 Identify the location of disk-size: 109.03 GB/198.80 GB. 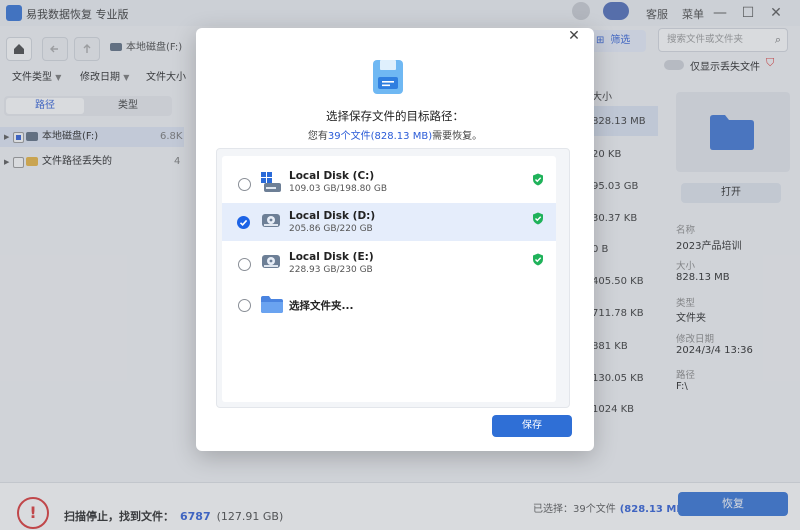
(338, 189).